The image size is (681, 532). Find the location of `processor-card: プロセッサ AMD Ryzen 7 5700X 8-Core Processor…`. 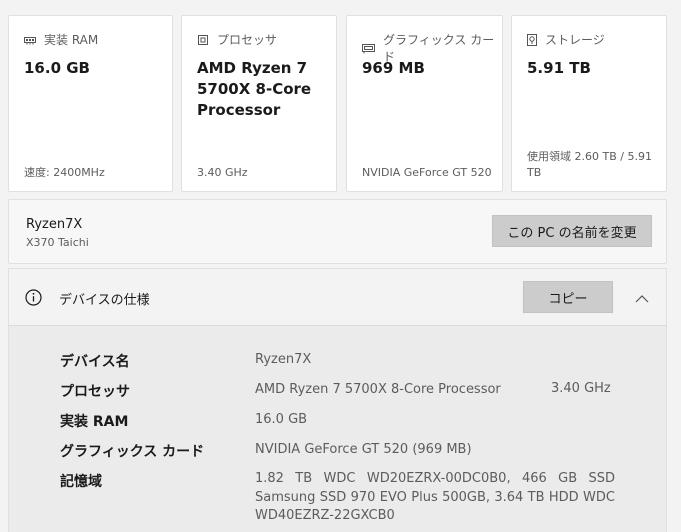

processor-card: プロセッサ AMD Ryzen 7 5700X 8-Core Processor… is located at coordinates (259, 103).